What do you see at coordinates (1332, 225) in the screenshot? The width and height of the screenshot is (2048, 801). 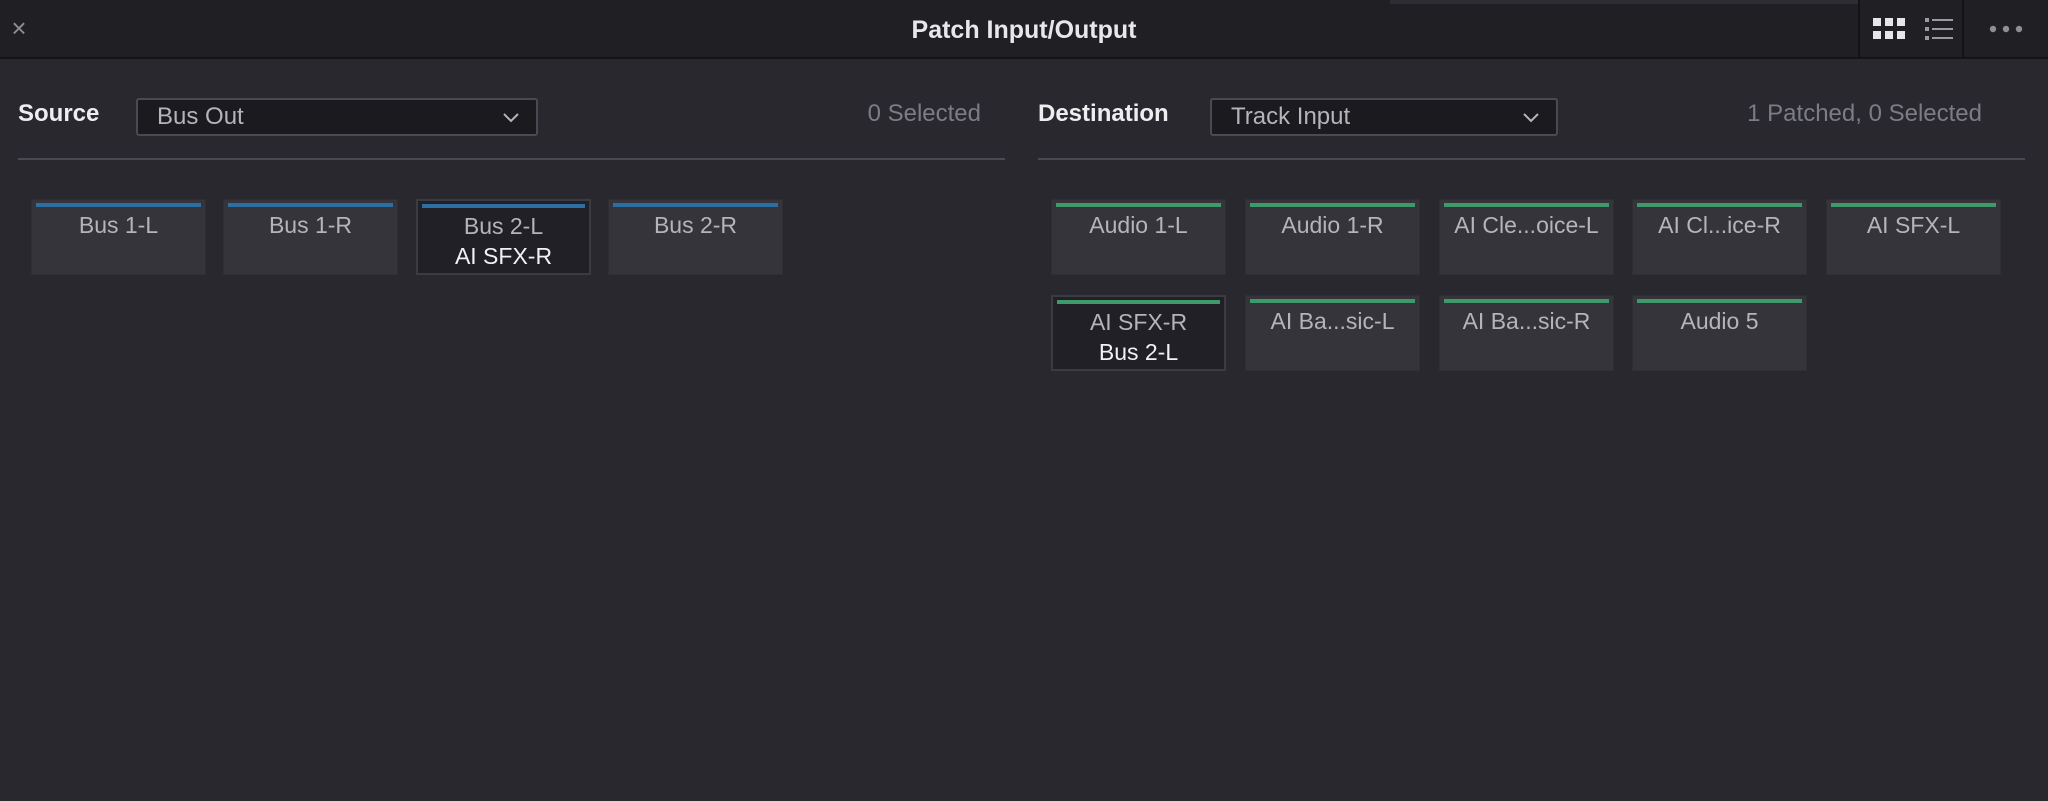 I see `tile-name: Audio 1-R` at bounding box center [1332, 225].